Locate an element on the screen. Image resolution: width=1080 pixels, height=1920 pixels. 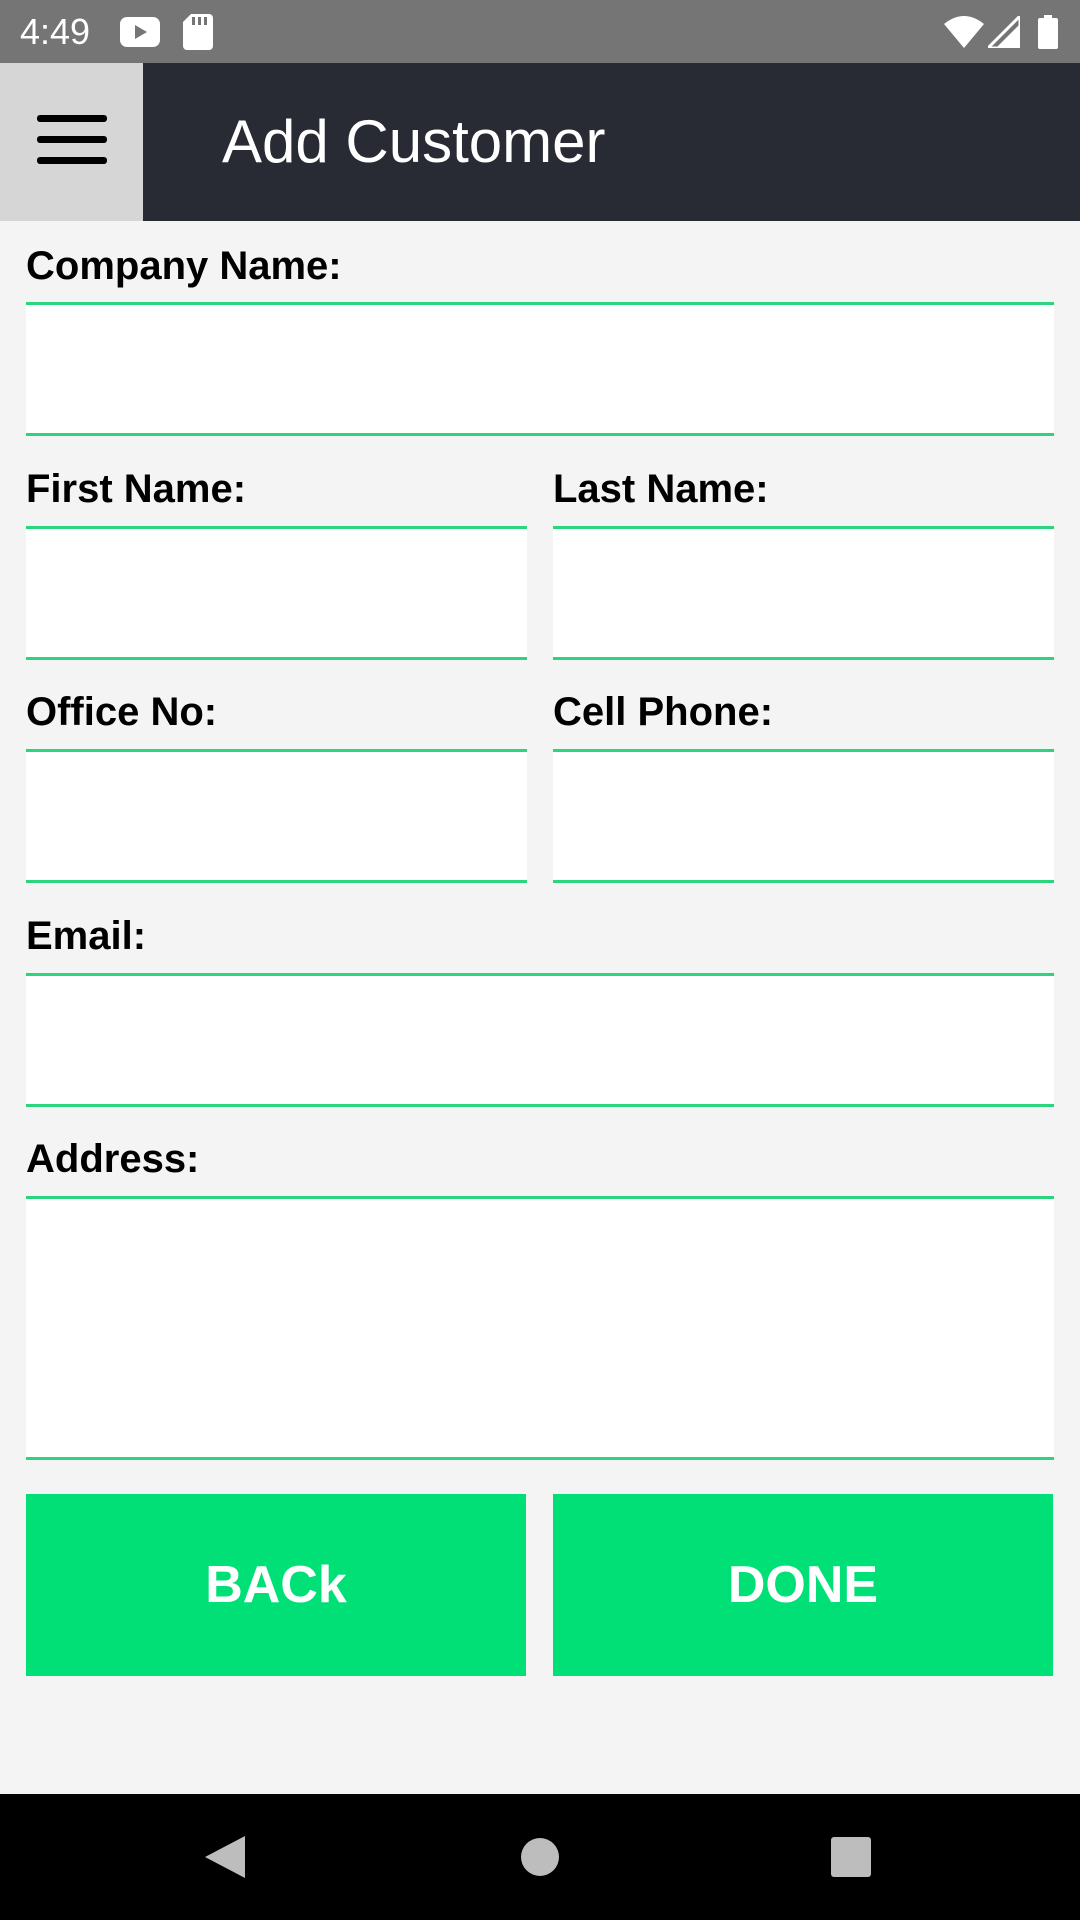
home-circle-icon is located at coordinates (540, 1857).